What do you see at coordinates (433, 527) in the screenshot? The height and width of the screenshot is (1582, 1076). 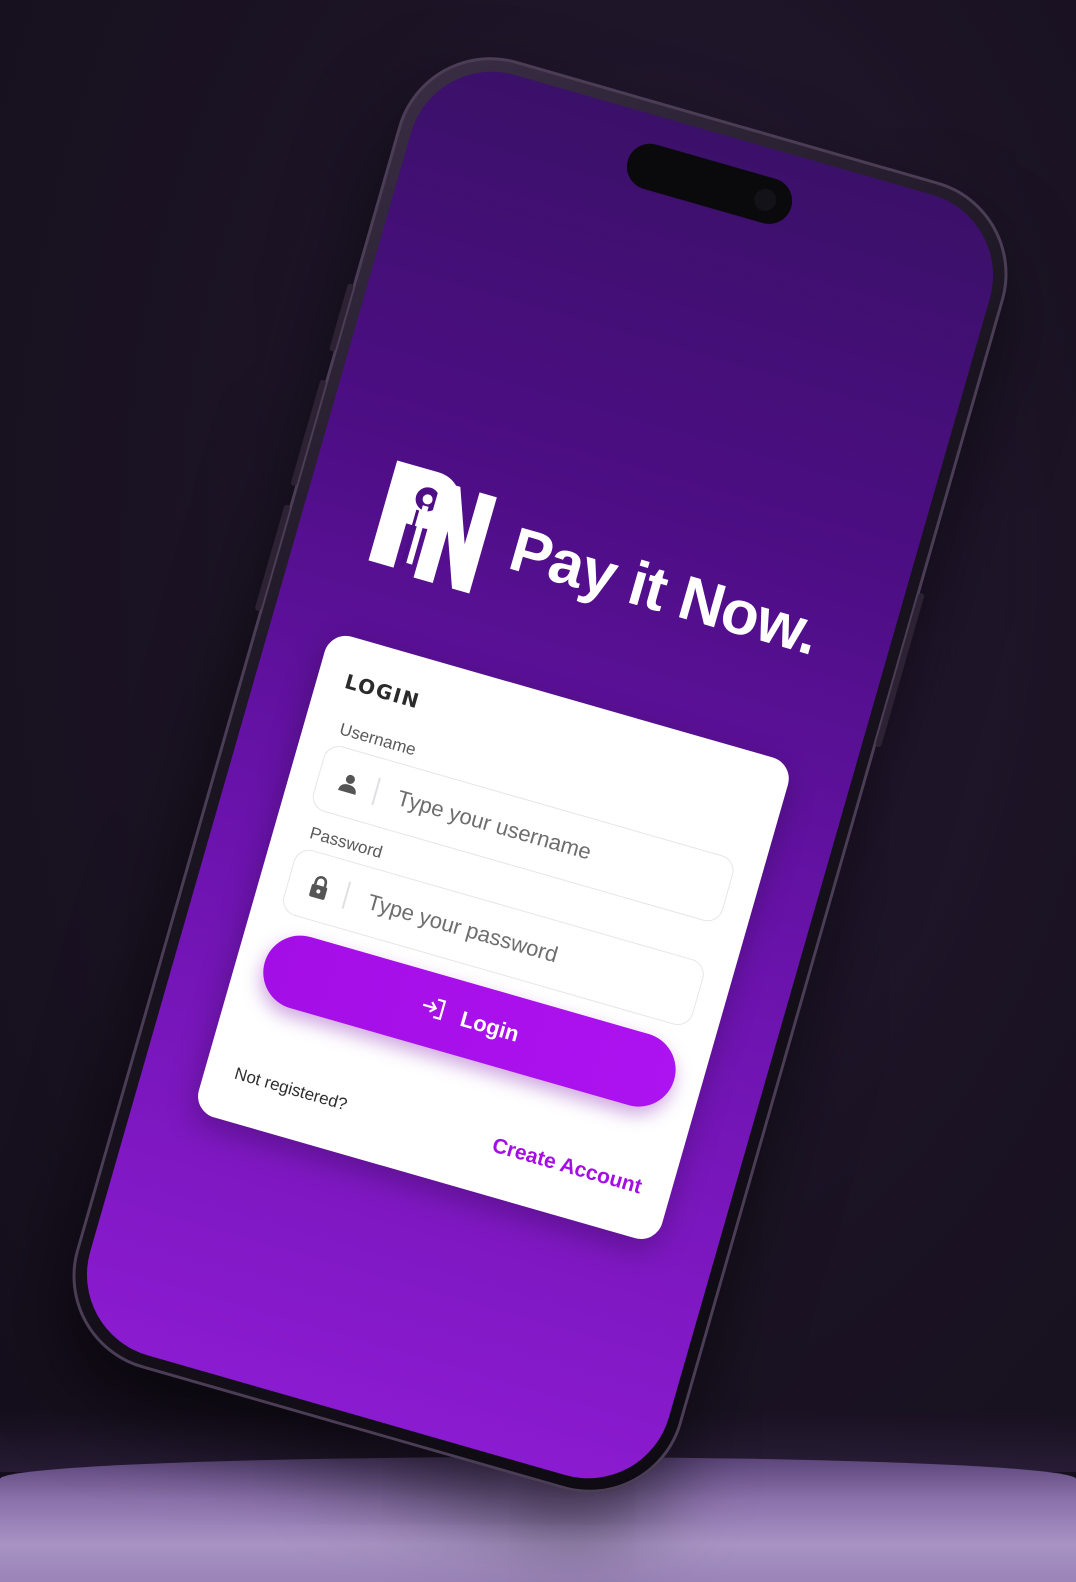 I see `pay-it-now-logo-icon` at bounding box center [433, 527].